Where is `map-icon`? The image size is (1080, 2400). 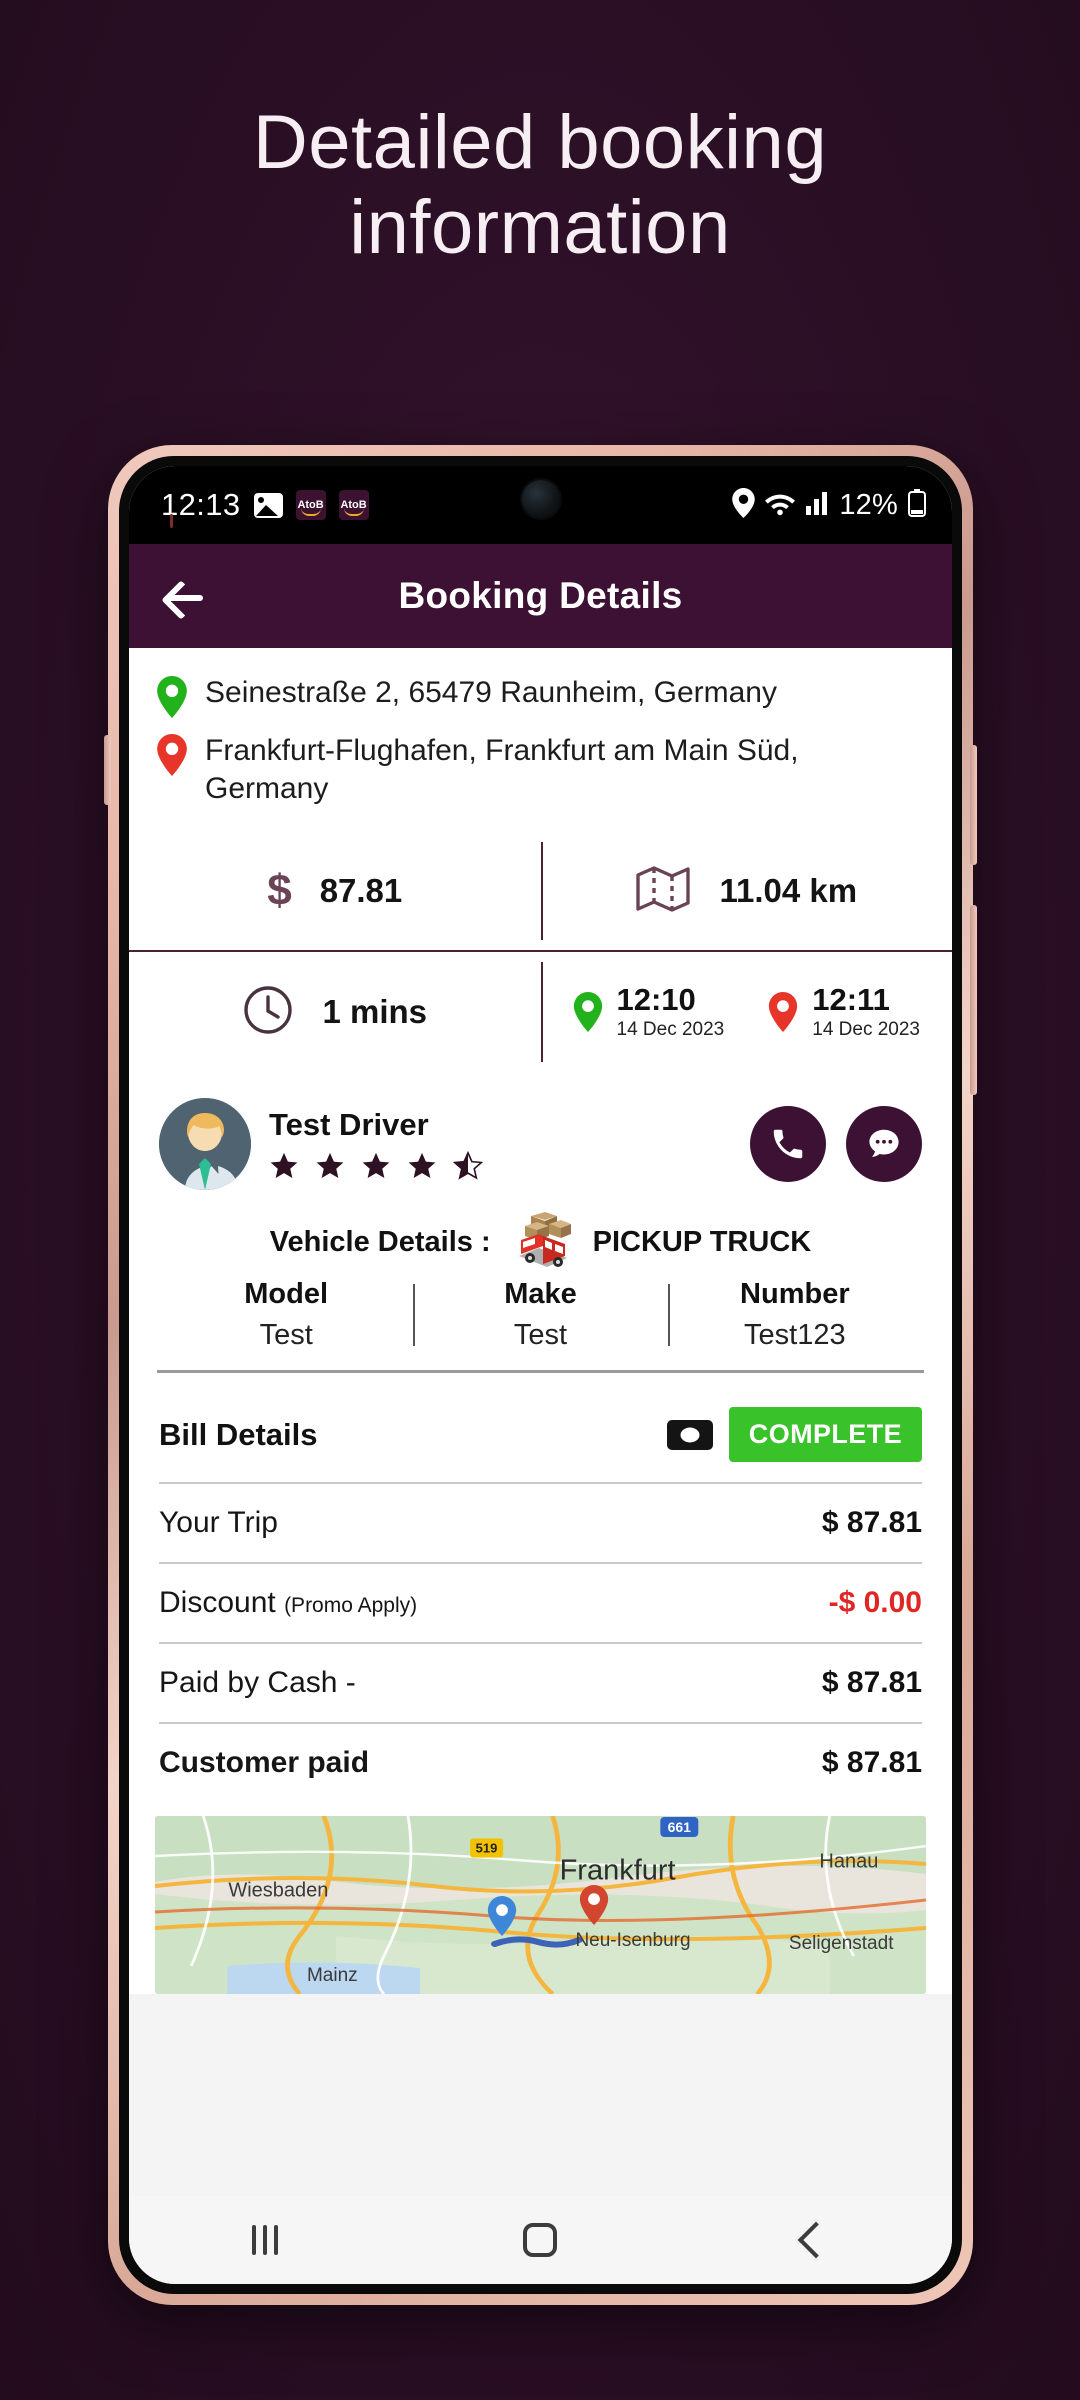
map-icon is located at coordinates (663, 891).